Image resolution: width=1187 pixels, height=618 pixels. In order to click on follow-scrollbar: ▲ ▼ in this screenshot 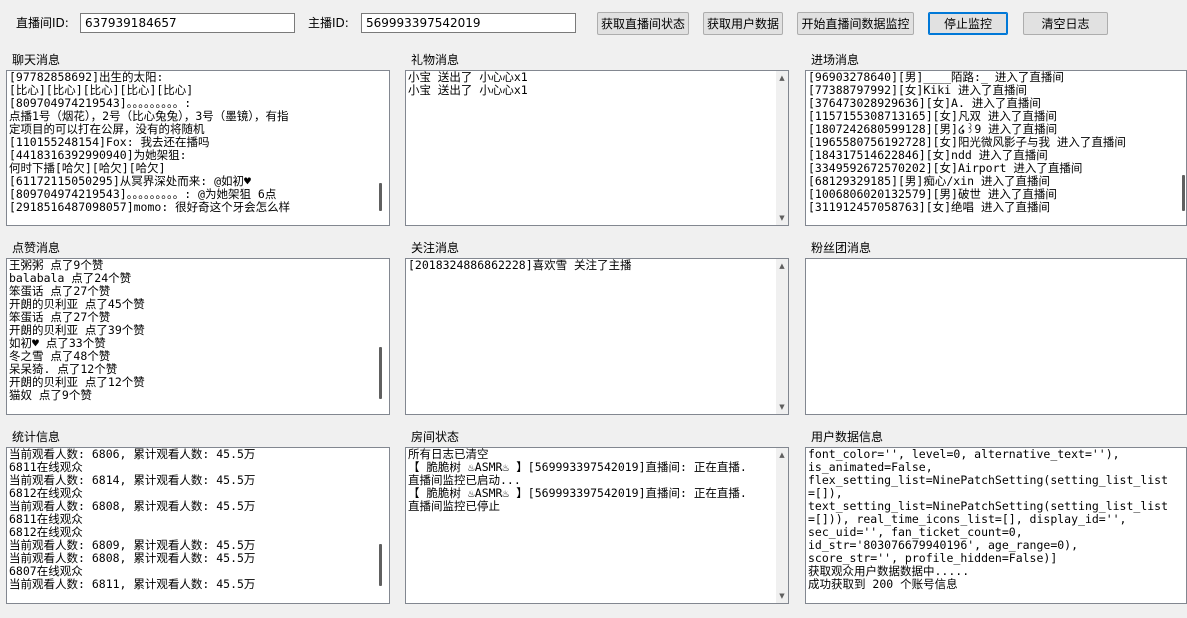, I will do `click(782, 336)`.